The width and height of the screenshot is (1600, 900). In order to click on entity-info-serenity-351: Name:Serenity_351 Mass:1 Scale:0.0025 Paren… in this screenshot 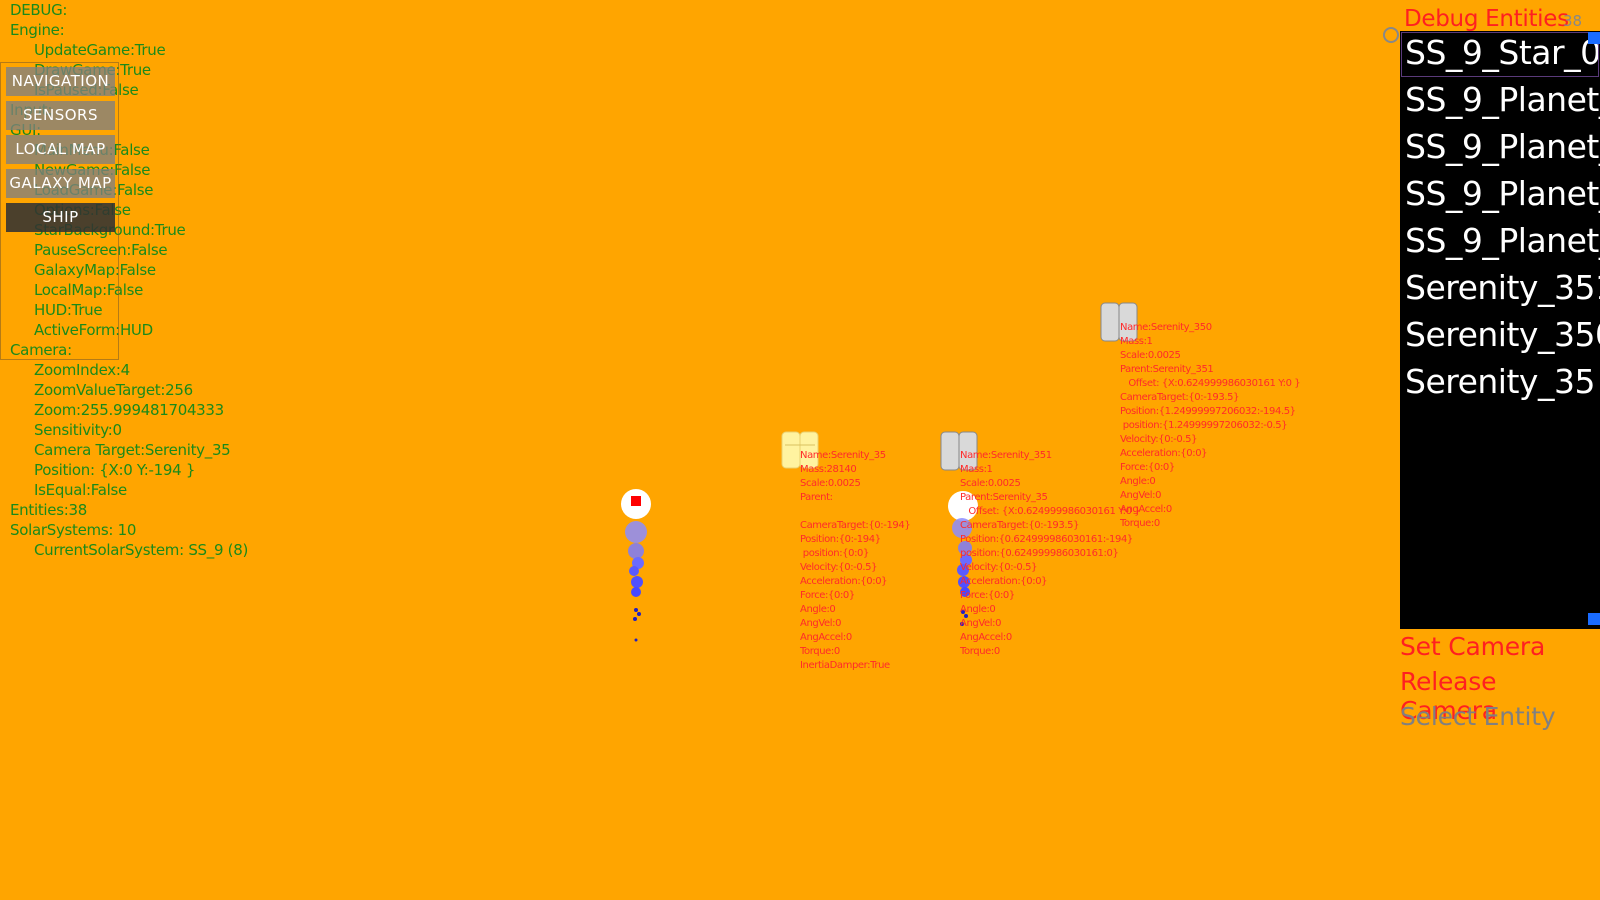, I will do `click(1050, 554)`.